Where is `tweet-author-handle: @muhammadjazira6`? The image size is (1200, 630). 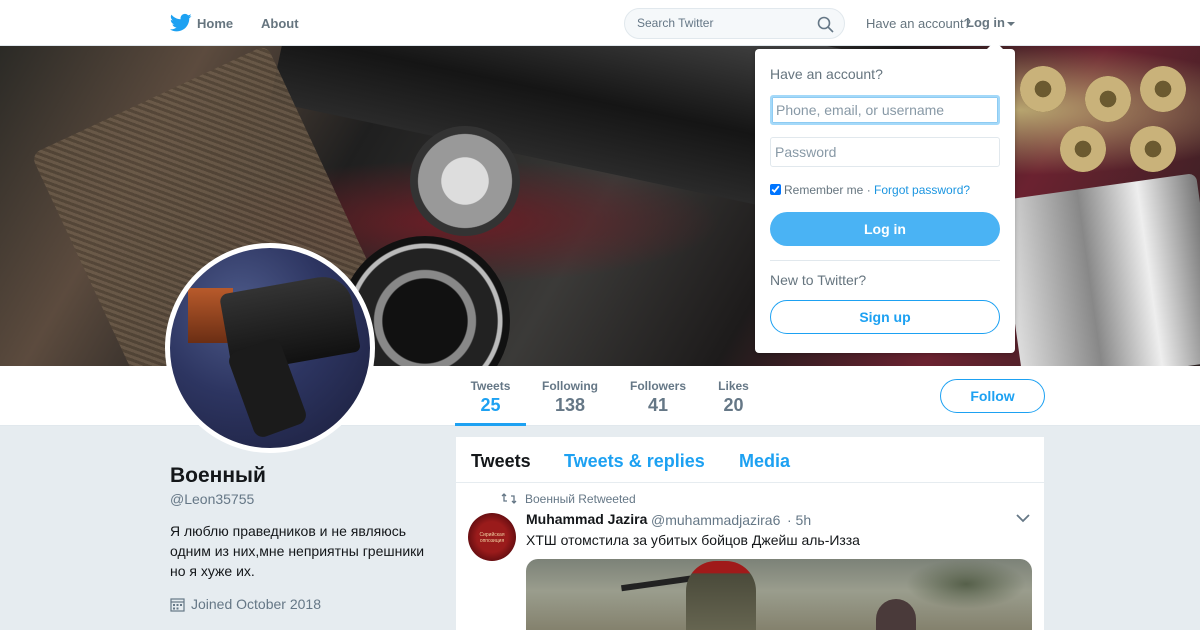 tweet-author-handle: @muhammadjazira6 is located at coordinates (715, 520).